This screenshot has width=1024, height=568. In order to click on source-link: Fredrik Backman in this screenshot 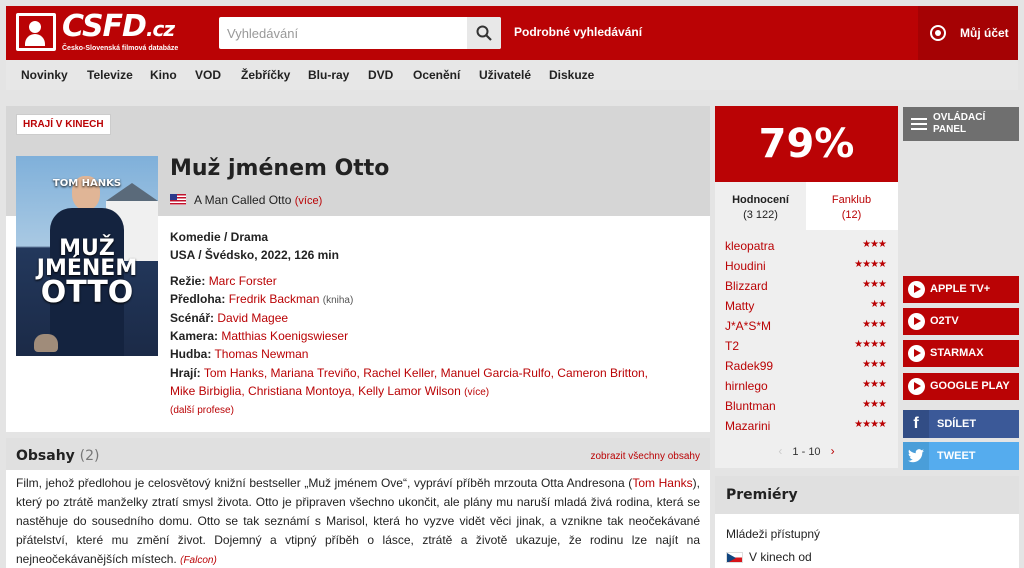, I will do `click(274, 299)`.